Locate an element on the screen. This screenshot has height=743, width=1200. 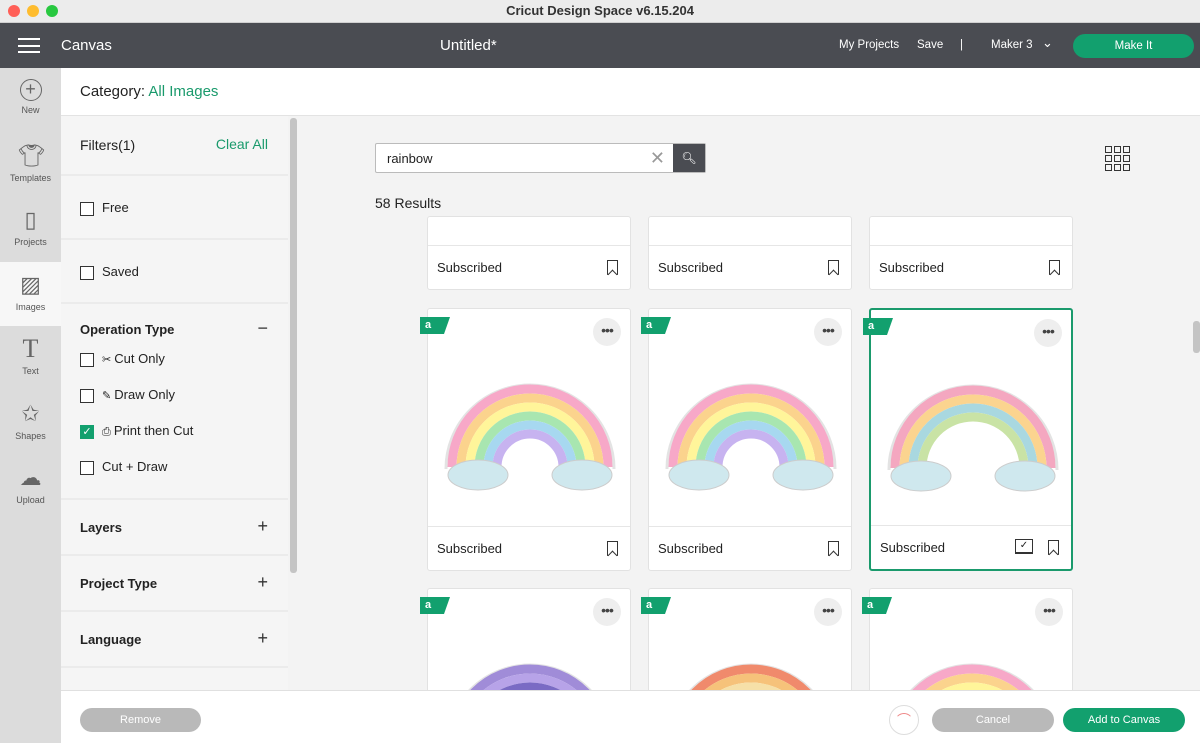
results-scrollbar is located at coordinates (1196, 337).